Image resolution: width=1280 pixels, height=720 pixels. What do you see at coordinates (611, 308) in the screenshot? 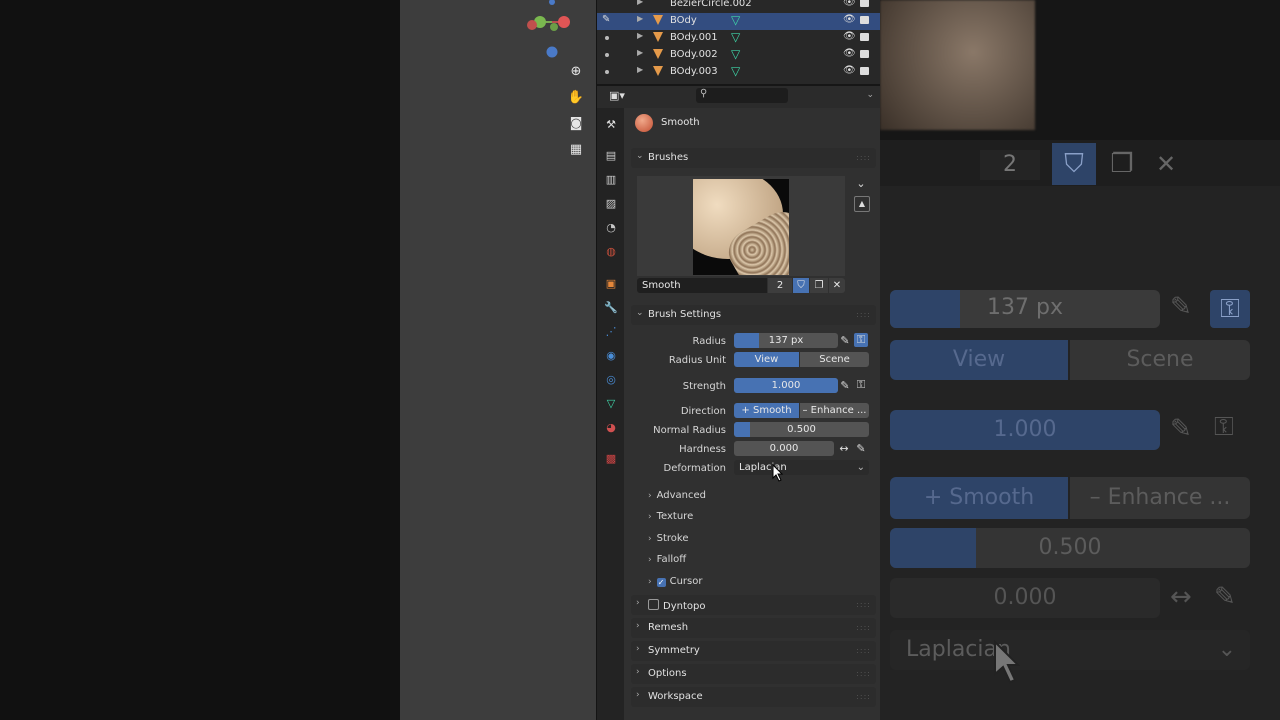
I see `modifier-wrench-icon: 🔧` at bounding box center [611, 308].